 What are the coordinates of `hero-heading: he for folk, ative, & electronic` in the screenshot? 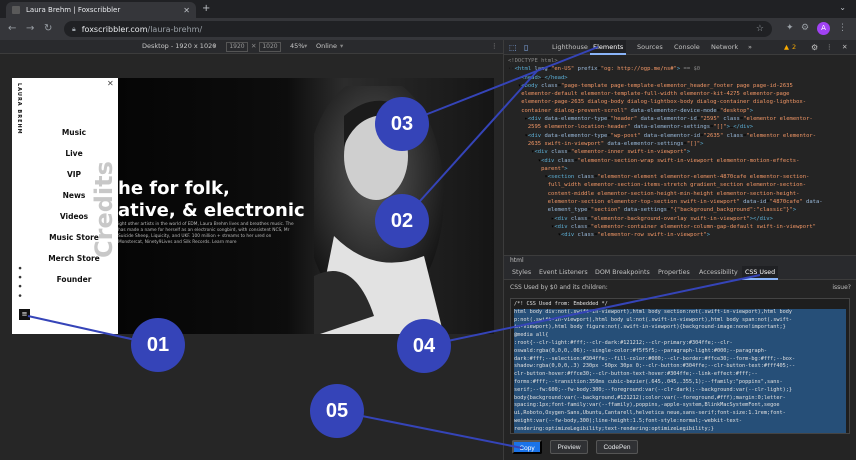 It's located at (211, 200).